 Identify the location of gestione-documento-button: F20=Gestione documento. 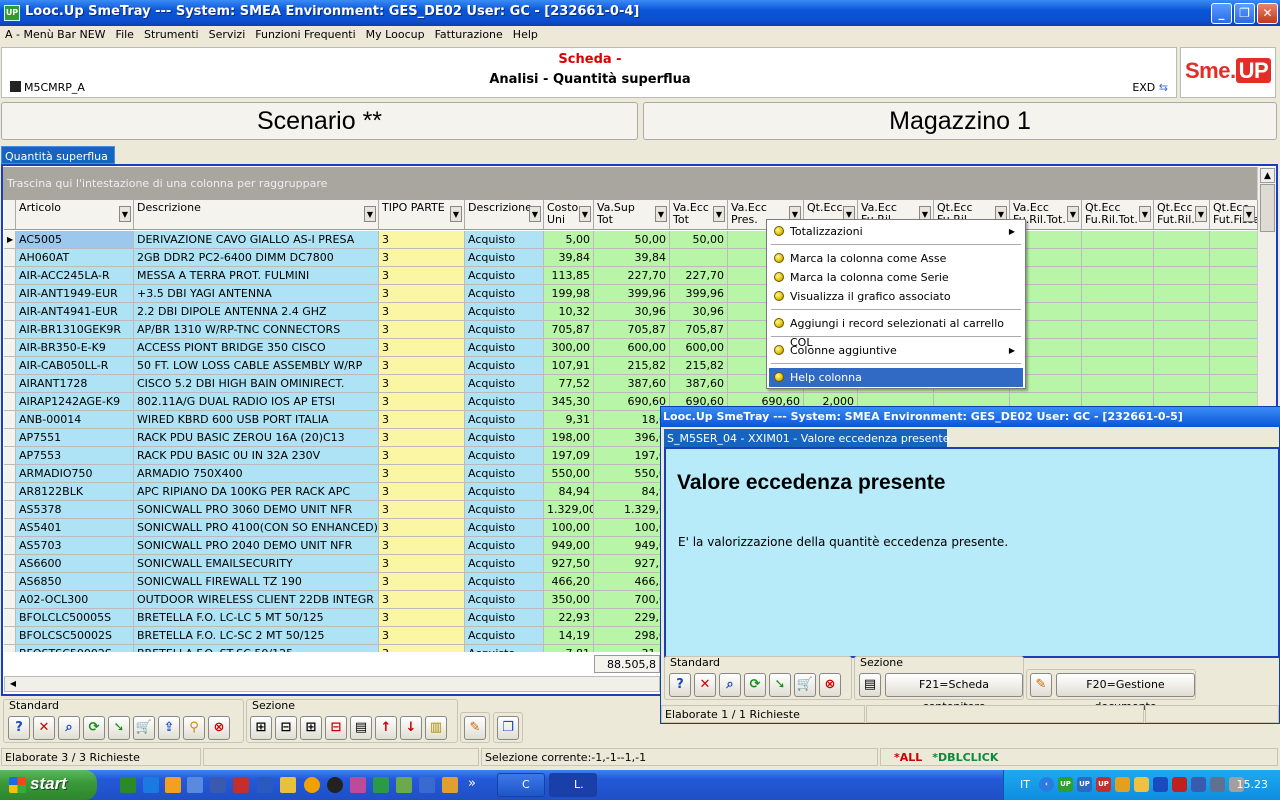
(1125, 693).